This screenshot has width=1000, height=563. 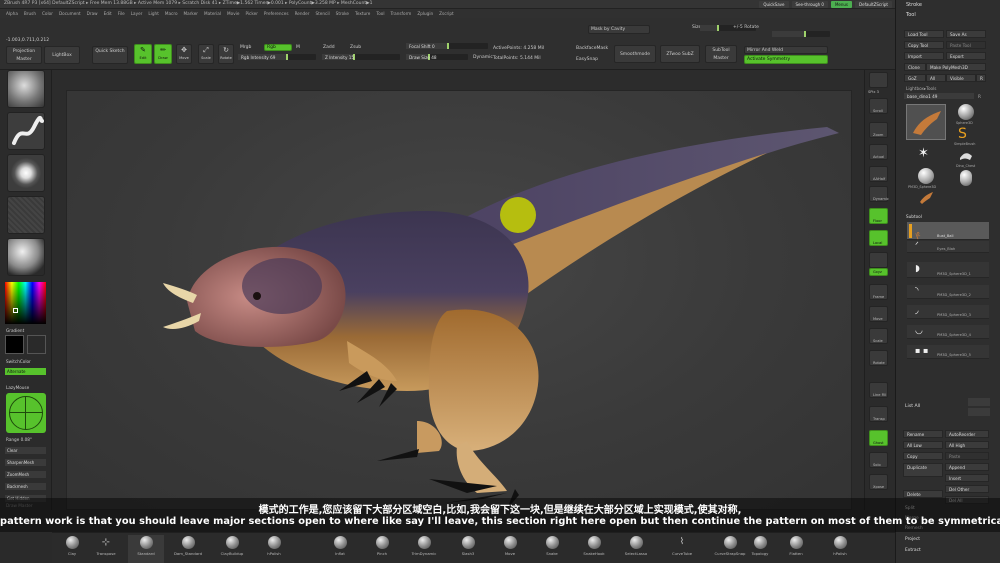 What do you see at coordinates (878, 414) in the screenshot?
I see `transp-button: Transp` at bounding box center [878, 414].